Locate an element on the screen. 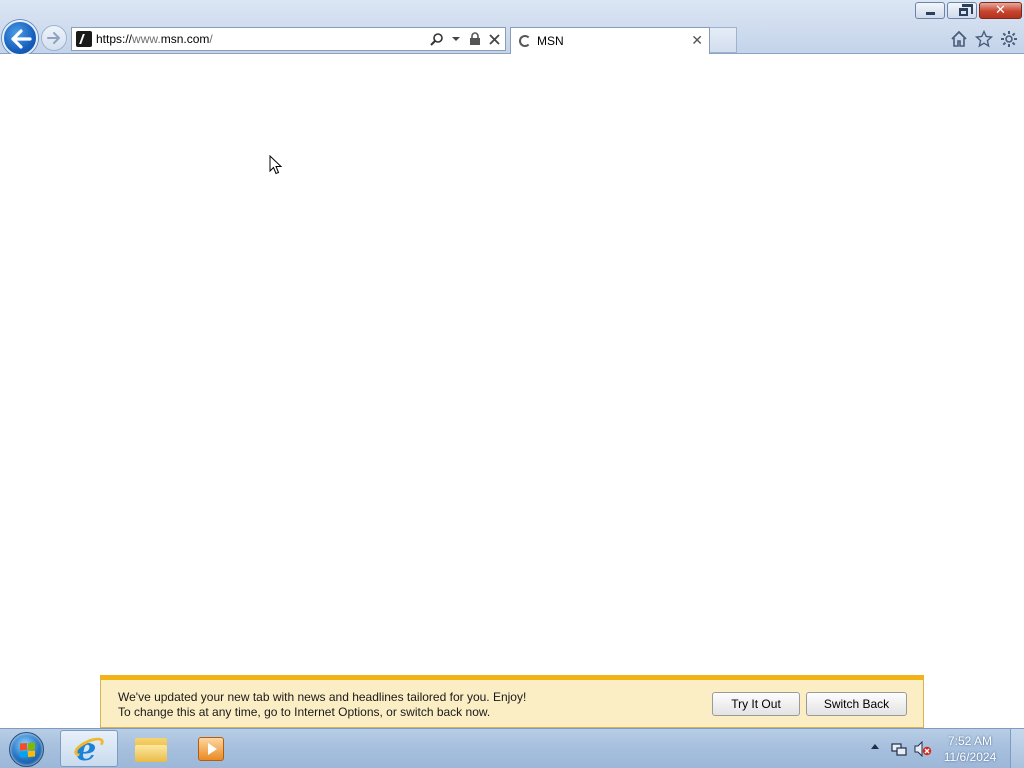  system-tray: 7:52 AM 11/6/2024 is located at coordinates (934, 748).